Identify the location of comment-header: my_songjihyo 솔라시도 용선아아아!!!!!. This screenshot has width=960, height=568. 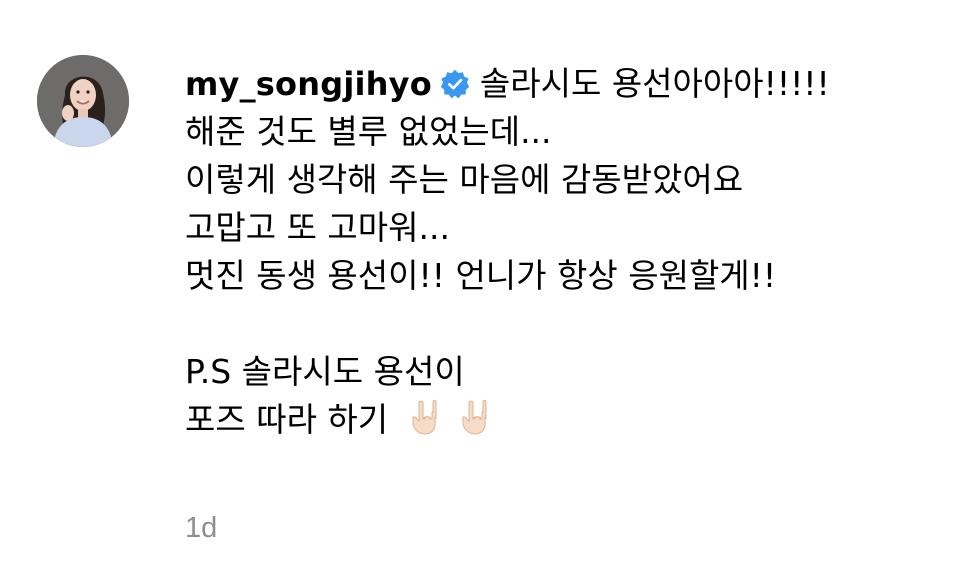
(565, 84).